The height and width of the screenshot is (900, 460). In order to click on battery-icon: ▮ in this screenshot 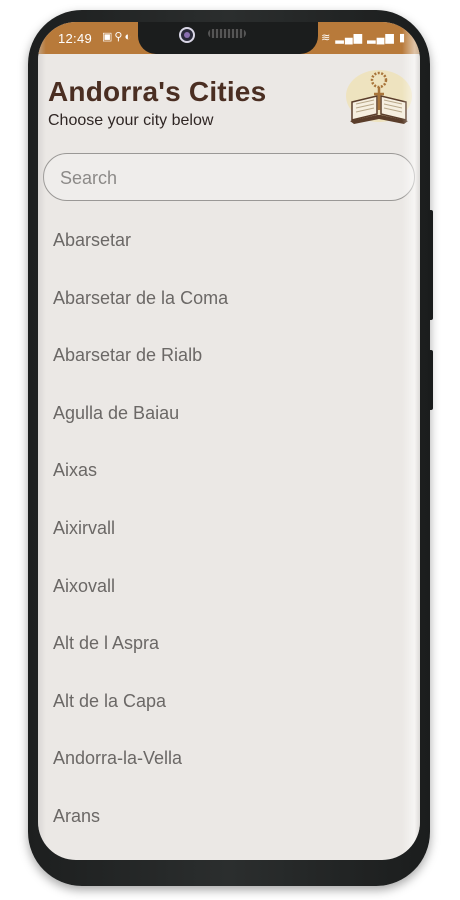, I will do `click(402, 38)`.